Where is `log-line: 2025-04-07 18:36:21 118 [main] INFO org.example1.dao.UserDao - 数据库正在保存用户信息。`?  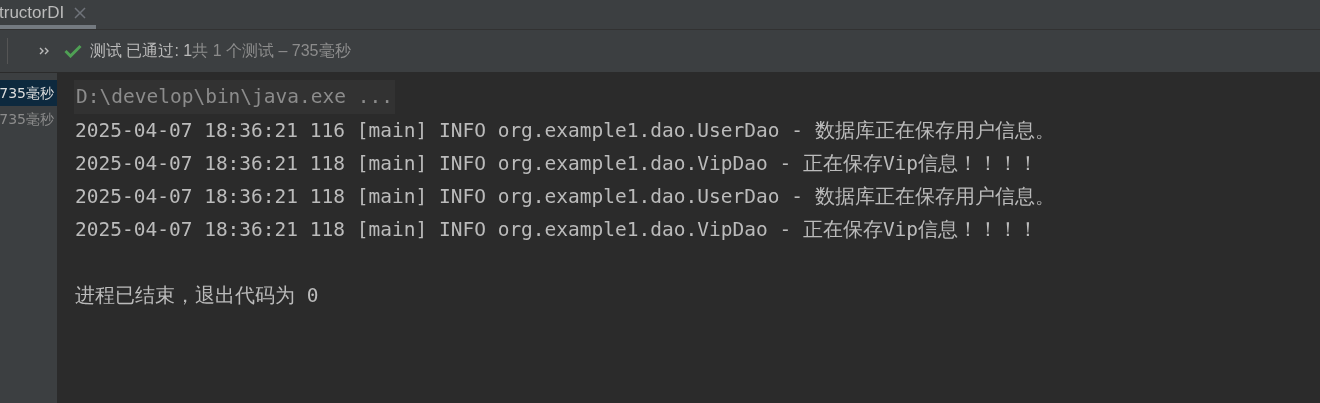
log-line: 2025-04-07 18:36:21 118 [main] INFO org.example1.dao.UserDao - 数据库正在保存用户信息。 is located at coordinates (565, 197).